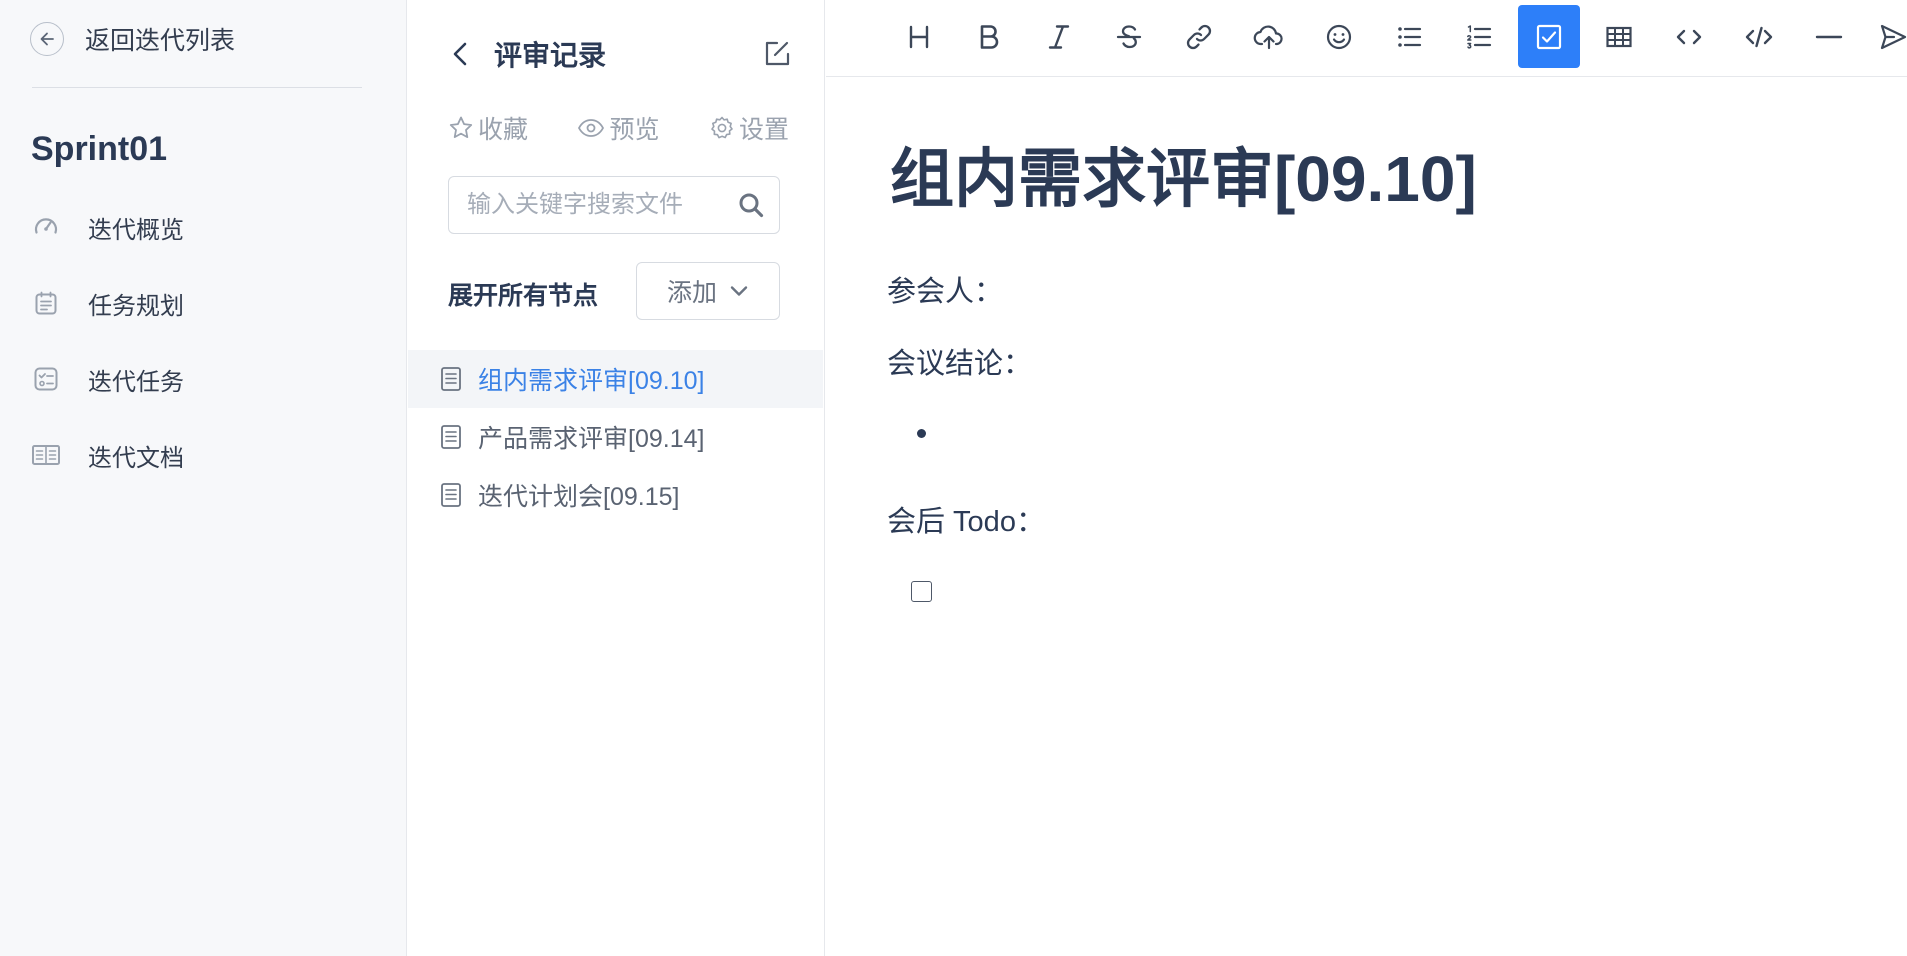 Image resolution: width=1907 pixels, height=956 pixels. What do you see at coordinates (136, 230) in the screenshot?
I see `sidebar-item-overview-label: 迭代概览` at bounding box center [136, 230].